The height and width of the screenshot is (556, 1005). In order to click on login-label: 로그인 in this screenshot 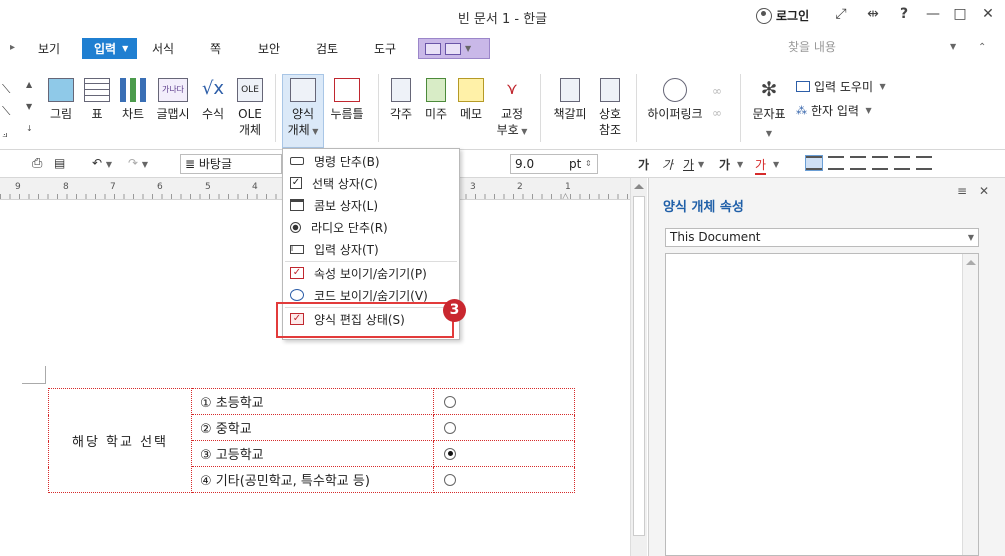, I will do `click(793, 16)`.